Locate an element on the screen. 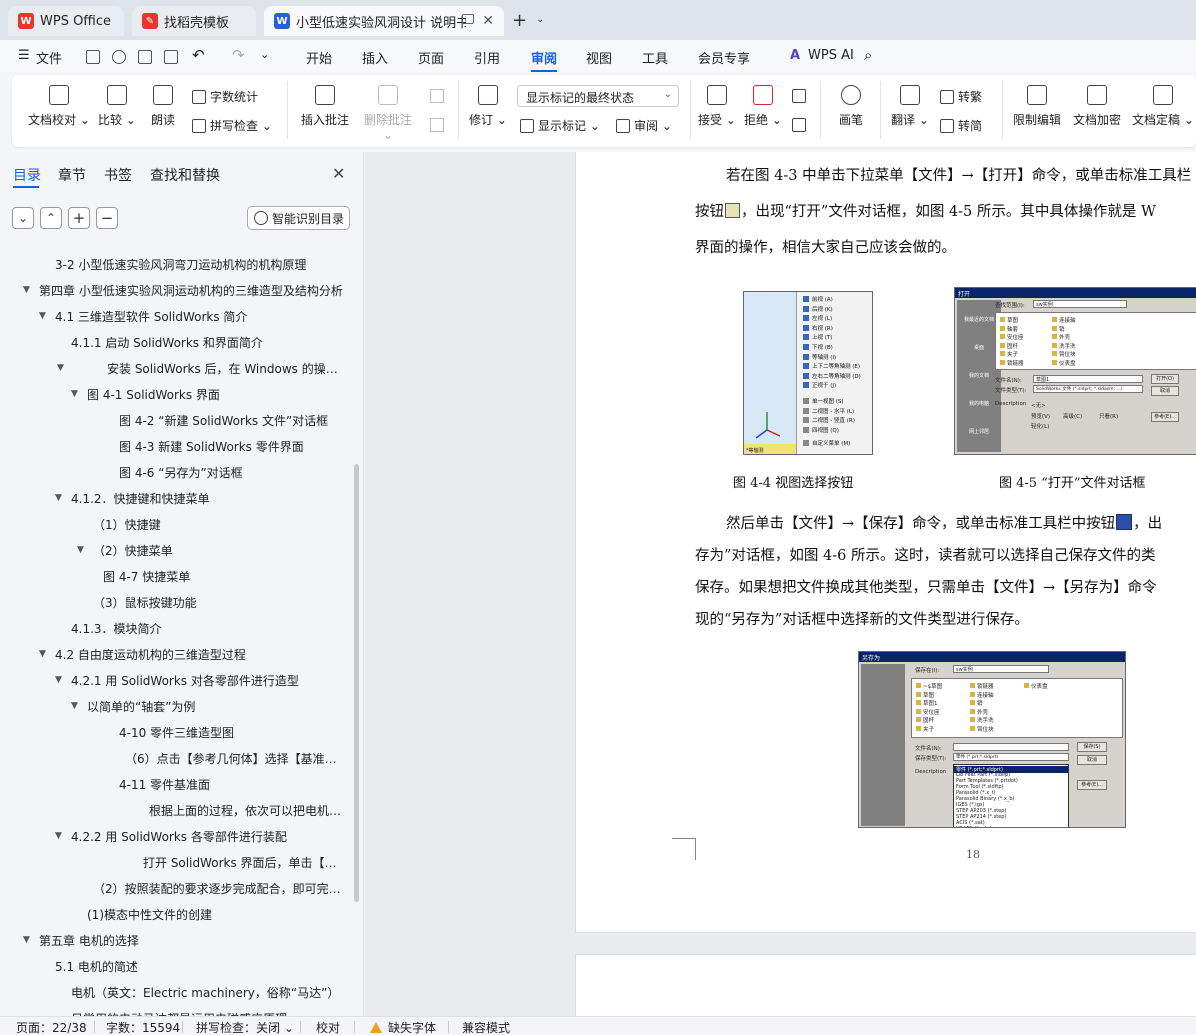 The height and width of the screenshot is (1035, 1196). remove-heading-button: − is located at coordinates (107, 218).